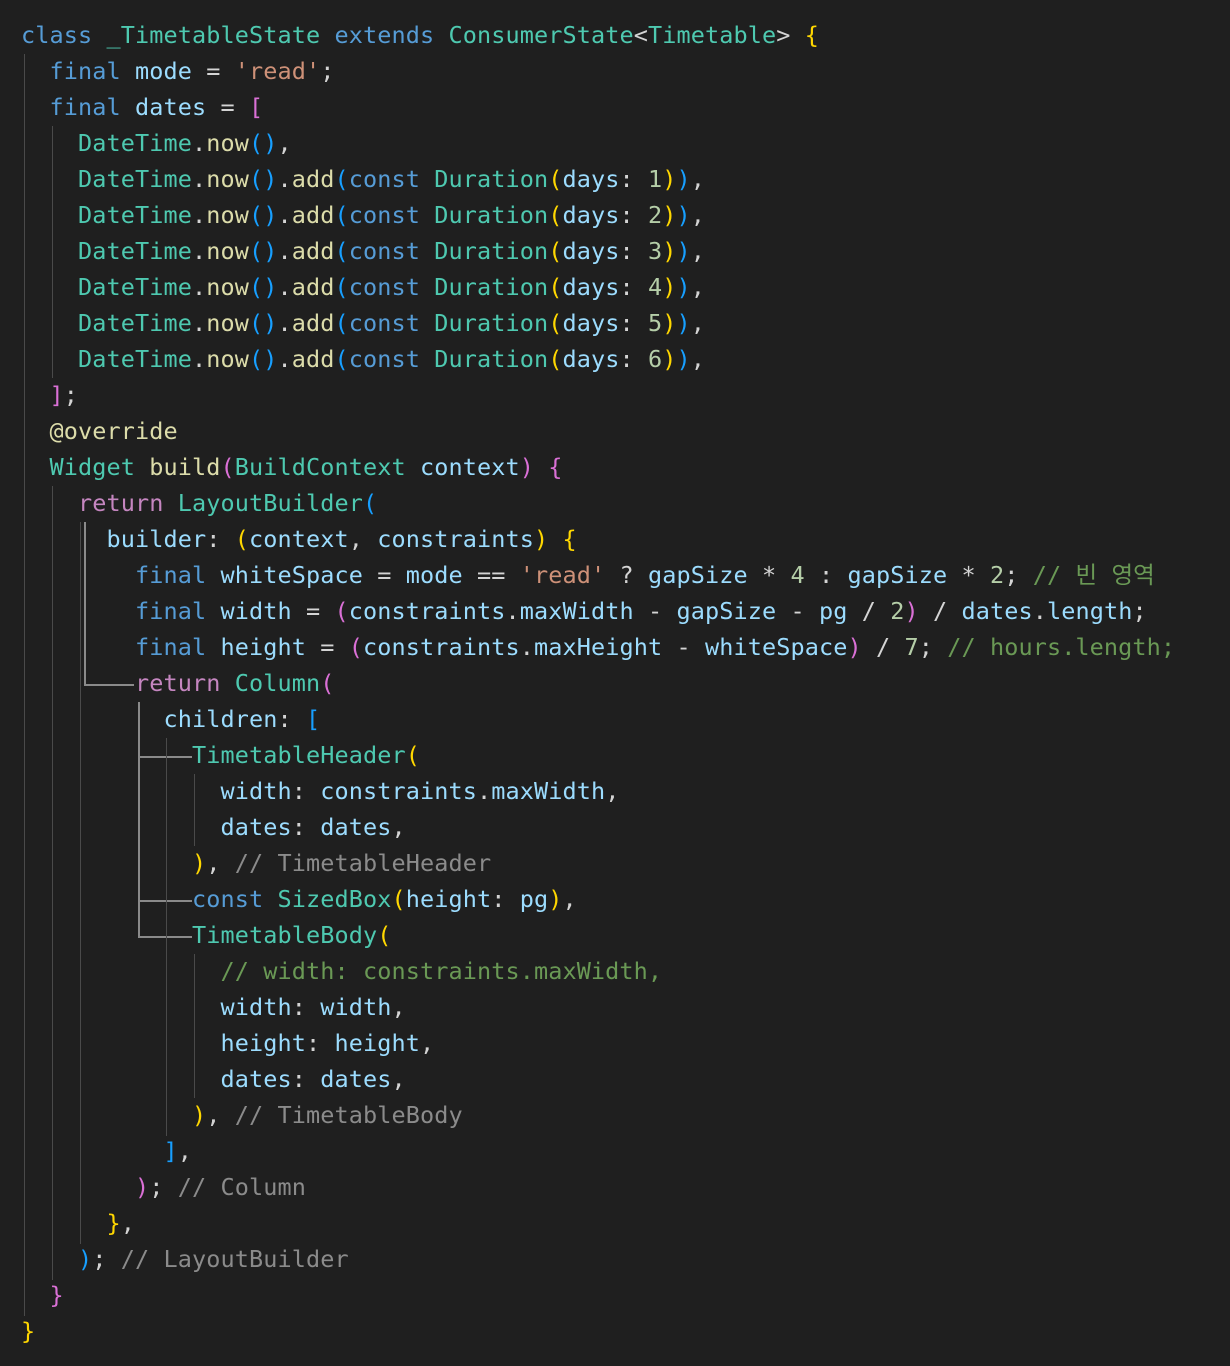 The image size is (1230, 1366). I want to click on code-token: /, so click(940, 611).